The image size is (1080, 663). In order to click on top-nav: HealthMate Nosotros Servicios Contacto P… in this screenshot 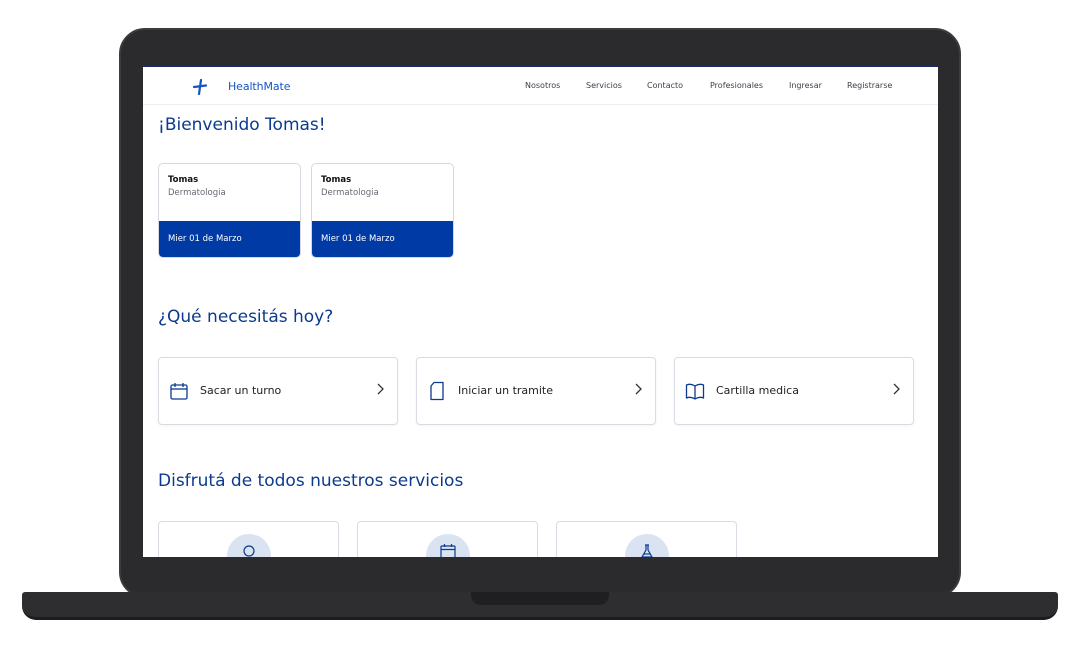, I will do `click(540, 86)`.